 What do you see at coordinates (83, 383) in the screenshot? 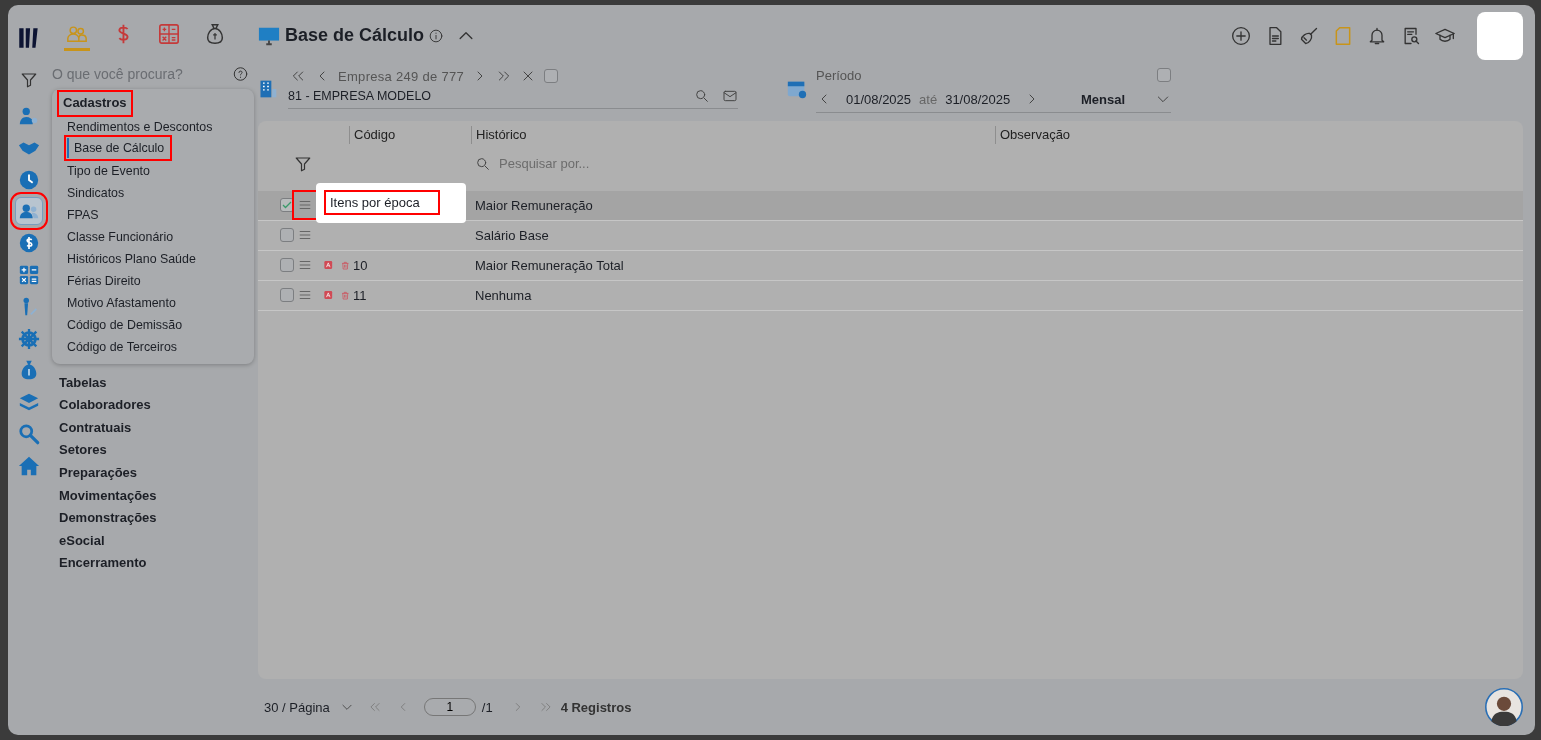
I see `menu-section: Tabelas` at bounding box center [83, 383].